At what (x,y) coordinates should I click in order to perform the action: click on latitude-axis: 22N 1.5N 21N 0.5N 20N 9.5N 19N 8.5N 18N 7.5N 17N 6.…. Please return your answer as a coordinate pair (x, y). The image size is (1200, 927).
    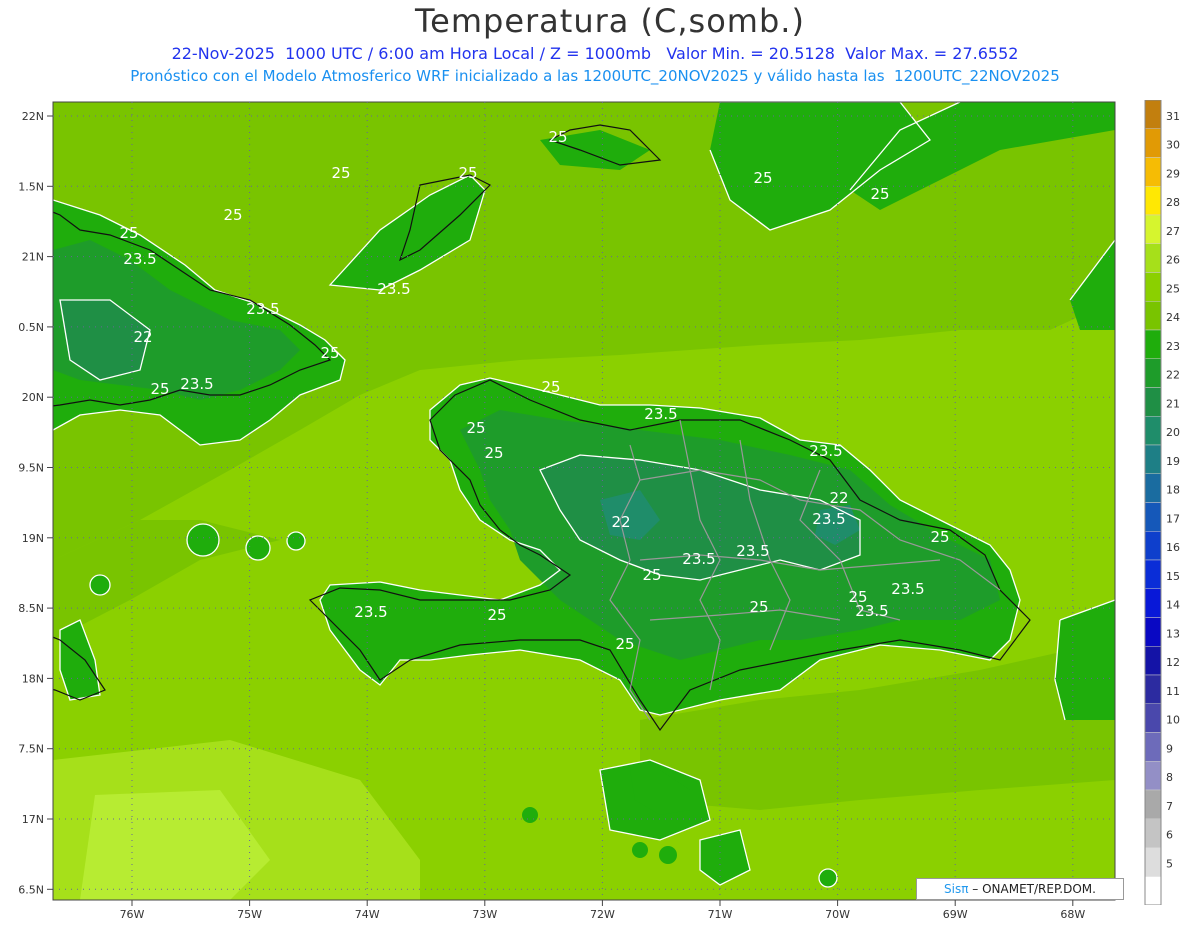
    Looking at the image, I should click on (35, 503).